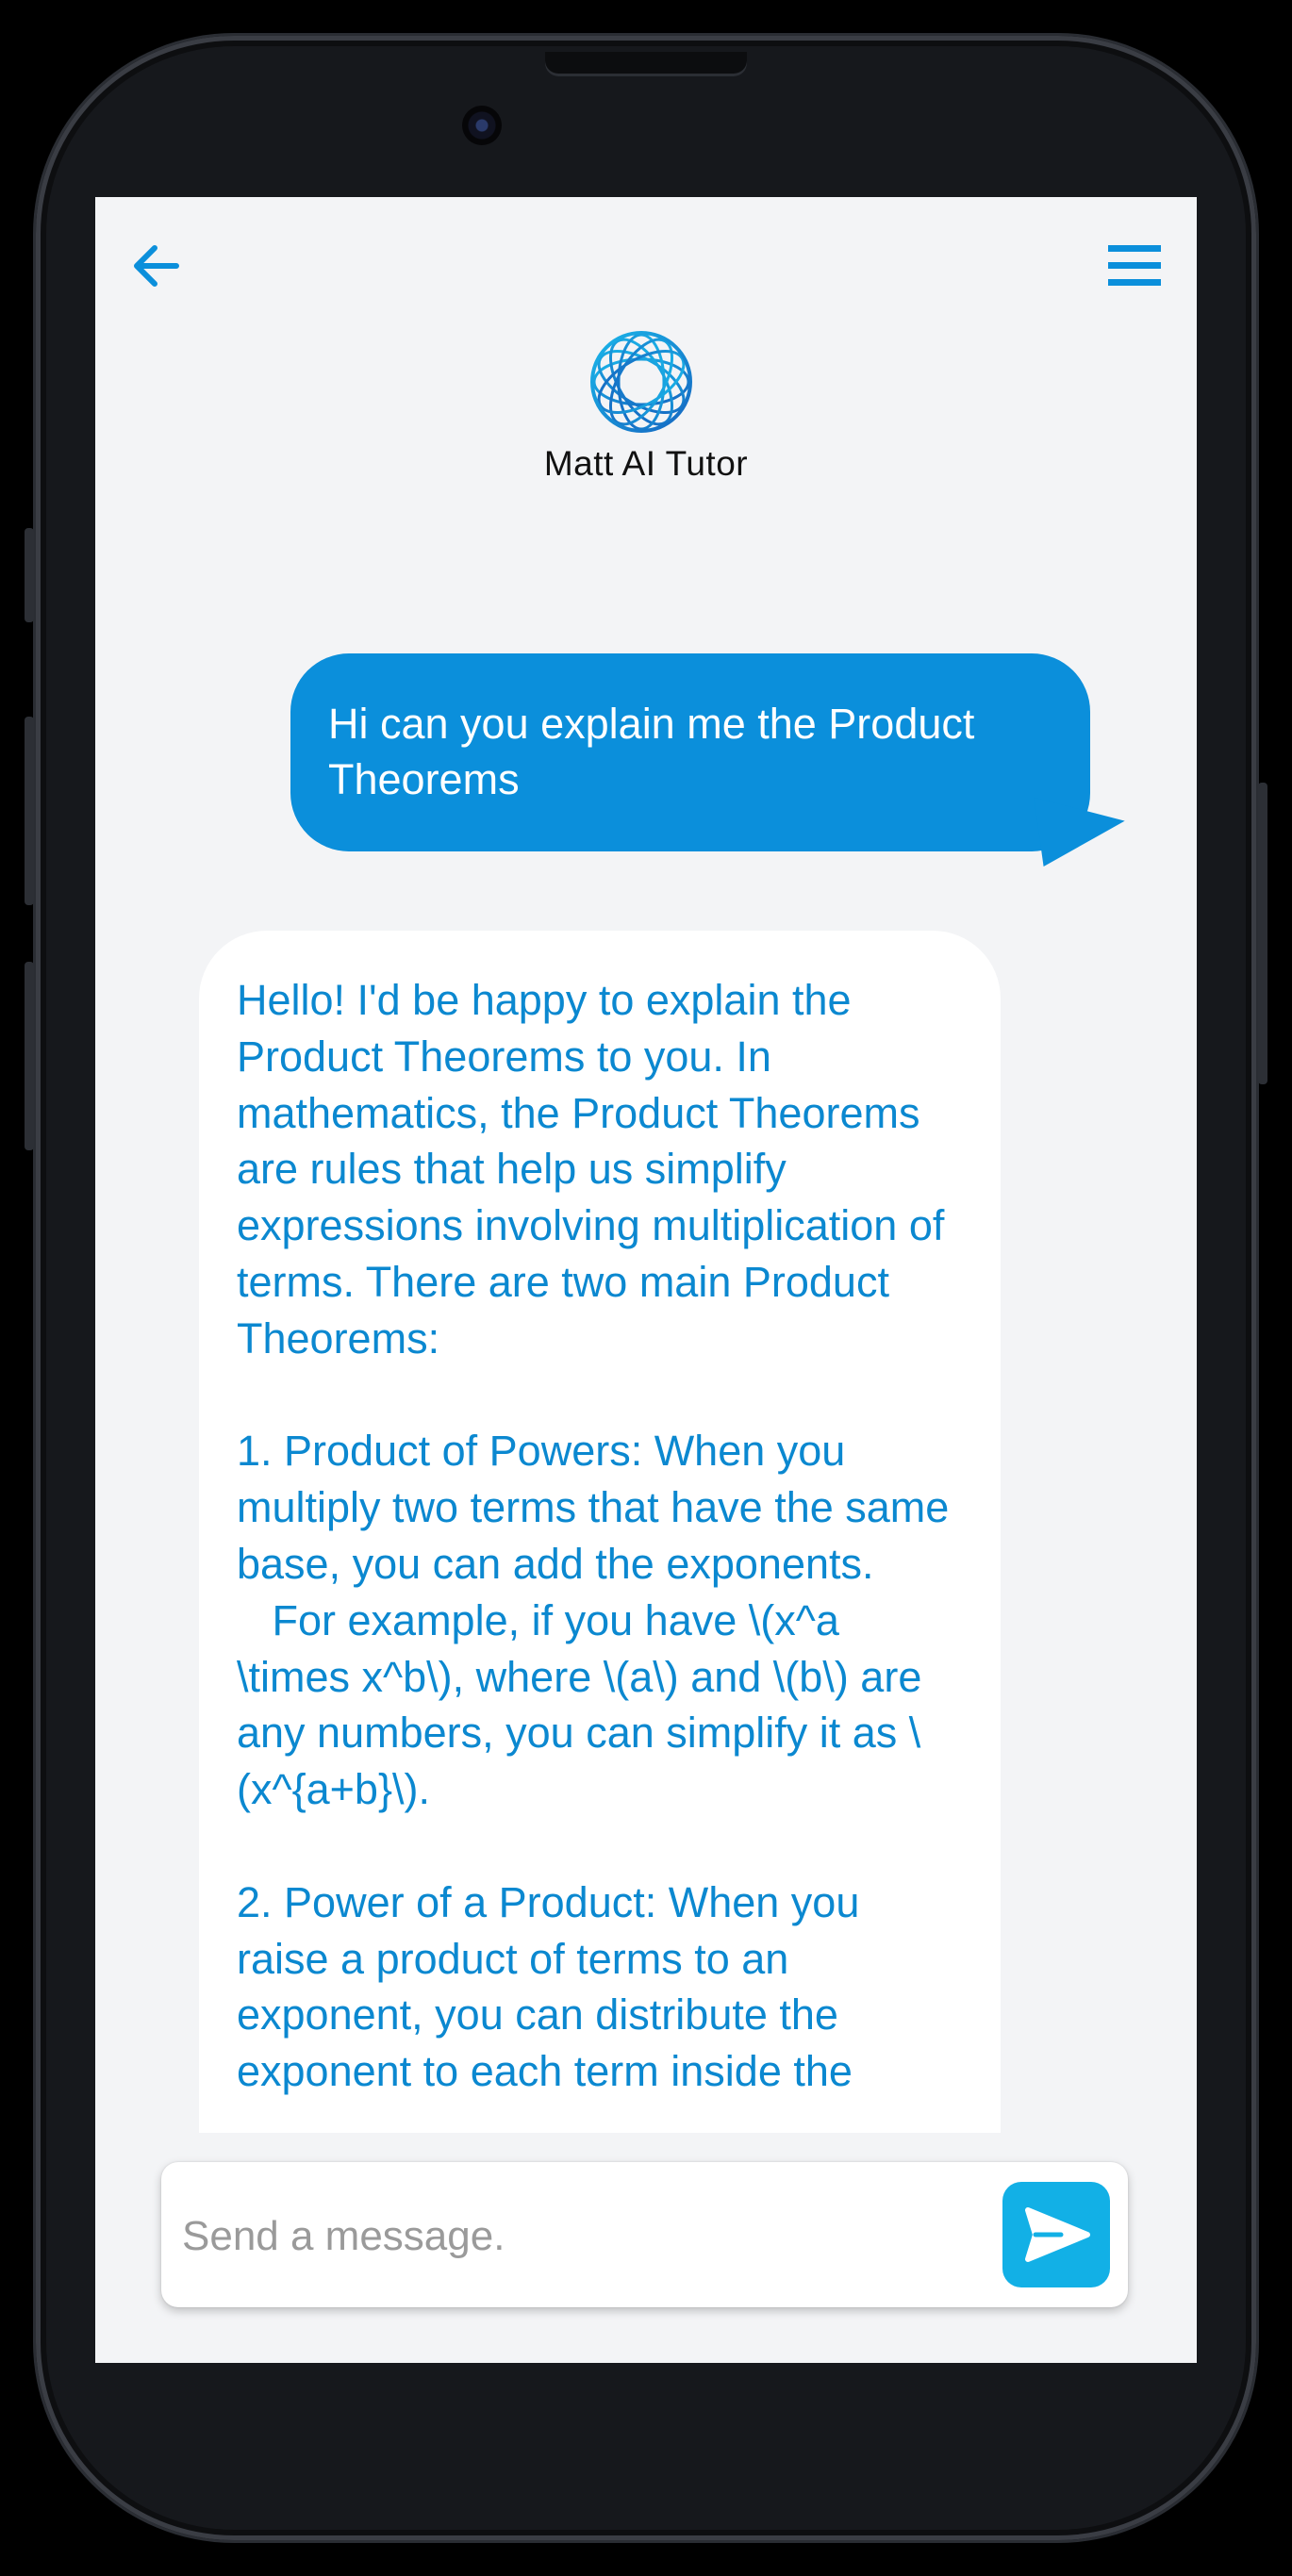 This screenshot has width=1292, height=2576. What do you see at coordinates (578, 2236) in the screenshot?
I see `message-input` at bounding box center [578, 2236].